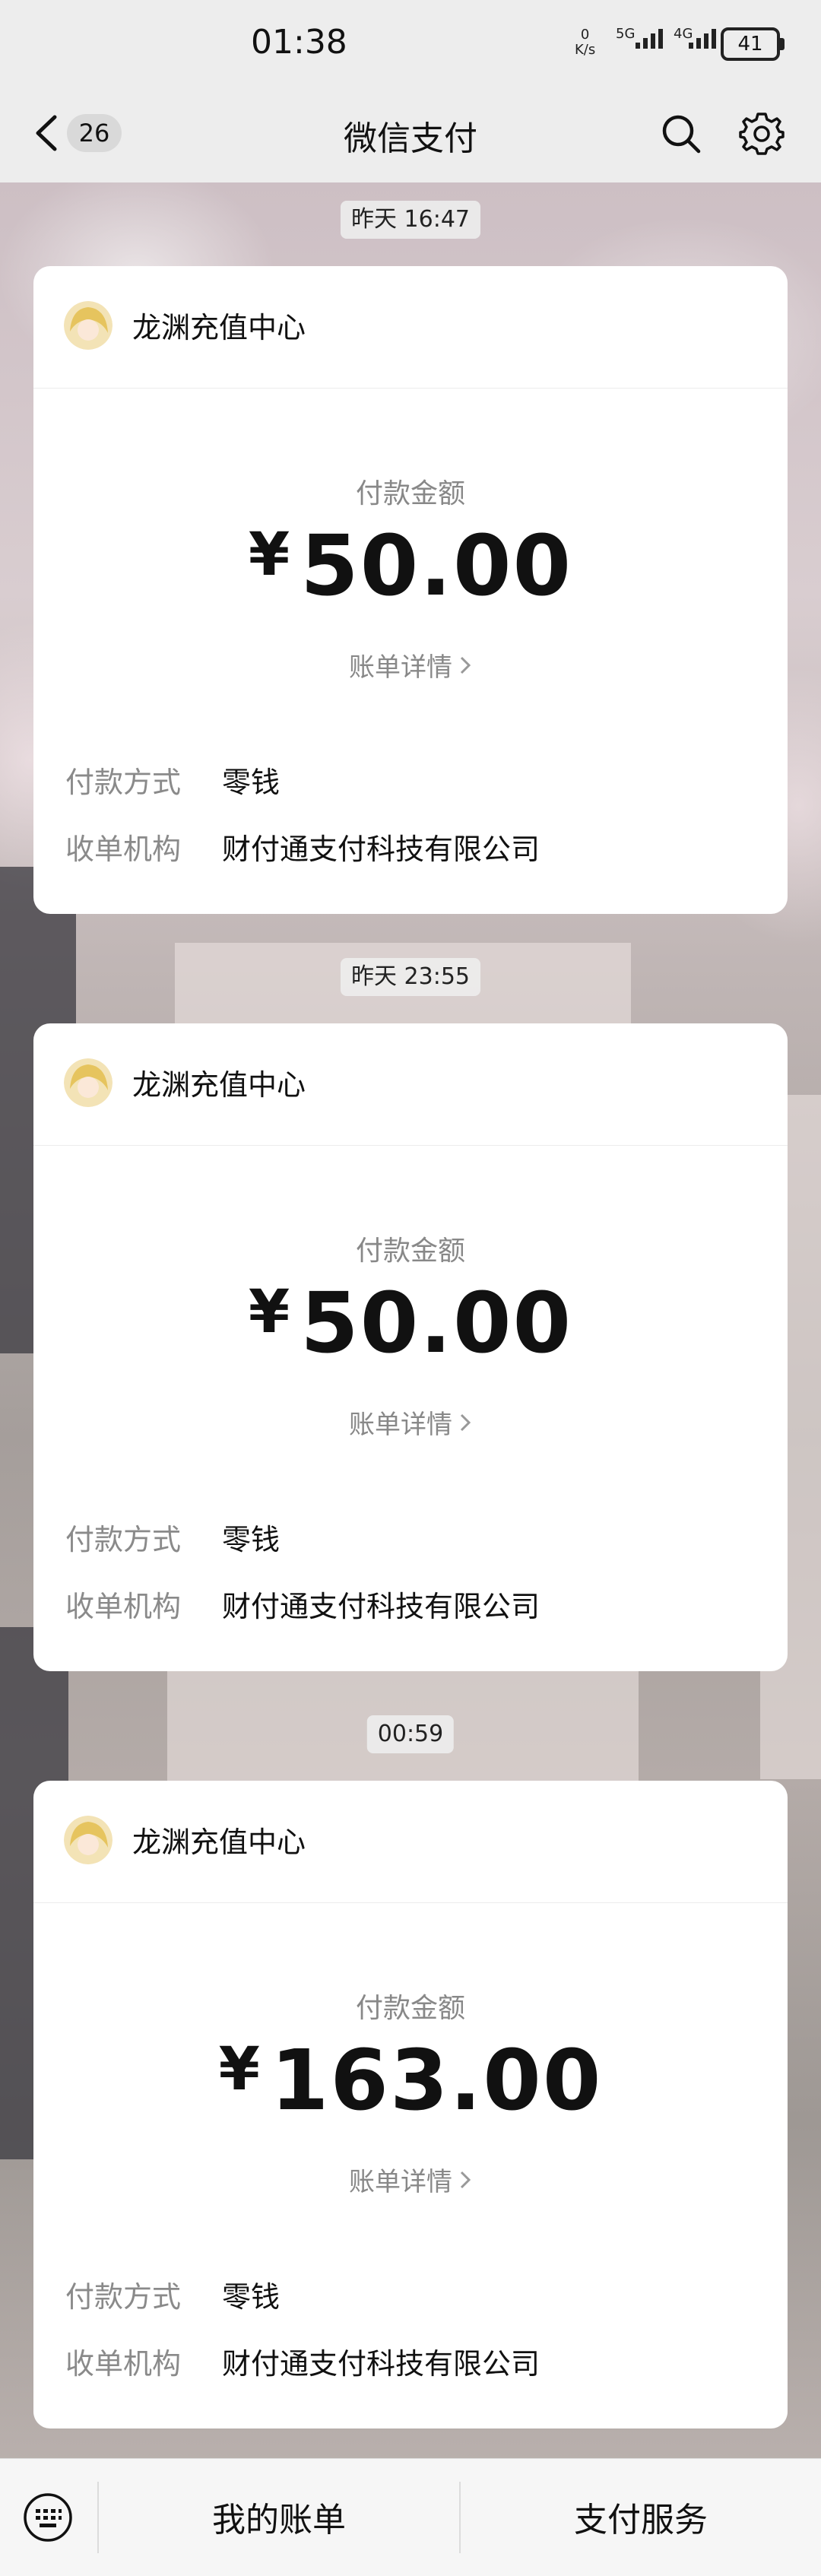 Image resolution: width=821 pixels, height=2576 pixels. What do you see at coordinates (279, 2516) in the screenshot?
I see `tab-my-bills: 我的账单` at bounding box center [279, 2516].